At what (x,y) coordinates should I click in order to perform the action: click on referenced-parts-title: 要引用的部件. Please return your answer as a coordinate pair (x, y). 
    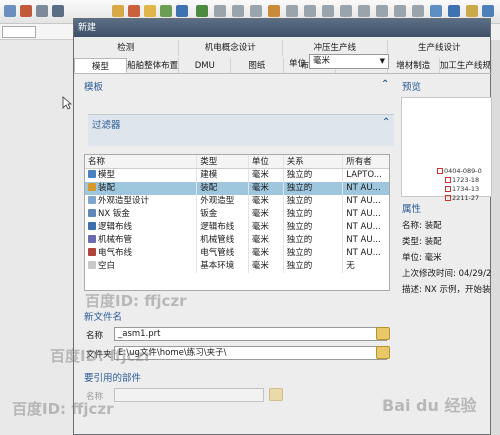
    Looking at the image, I should click on (113, 378).